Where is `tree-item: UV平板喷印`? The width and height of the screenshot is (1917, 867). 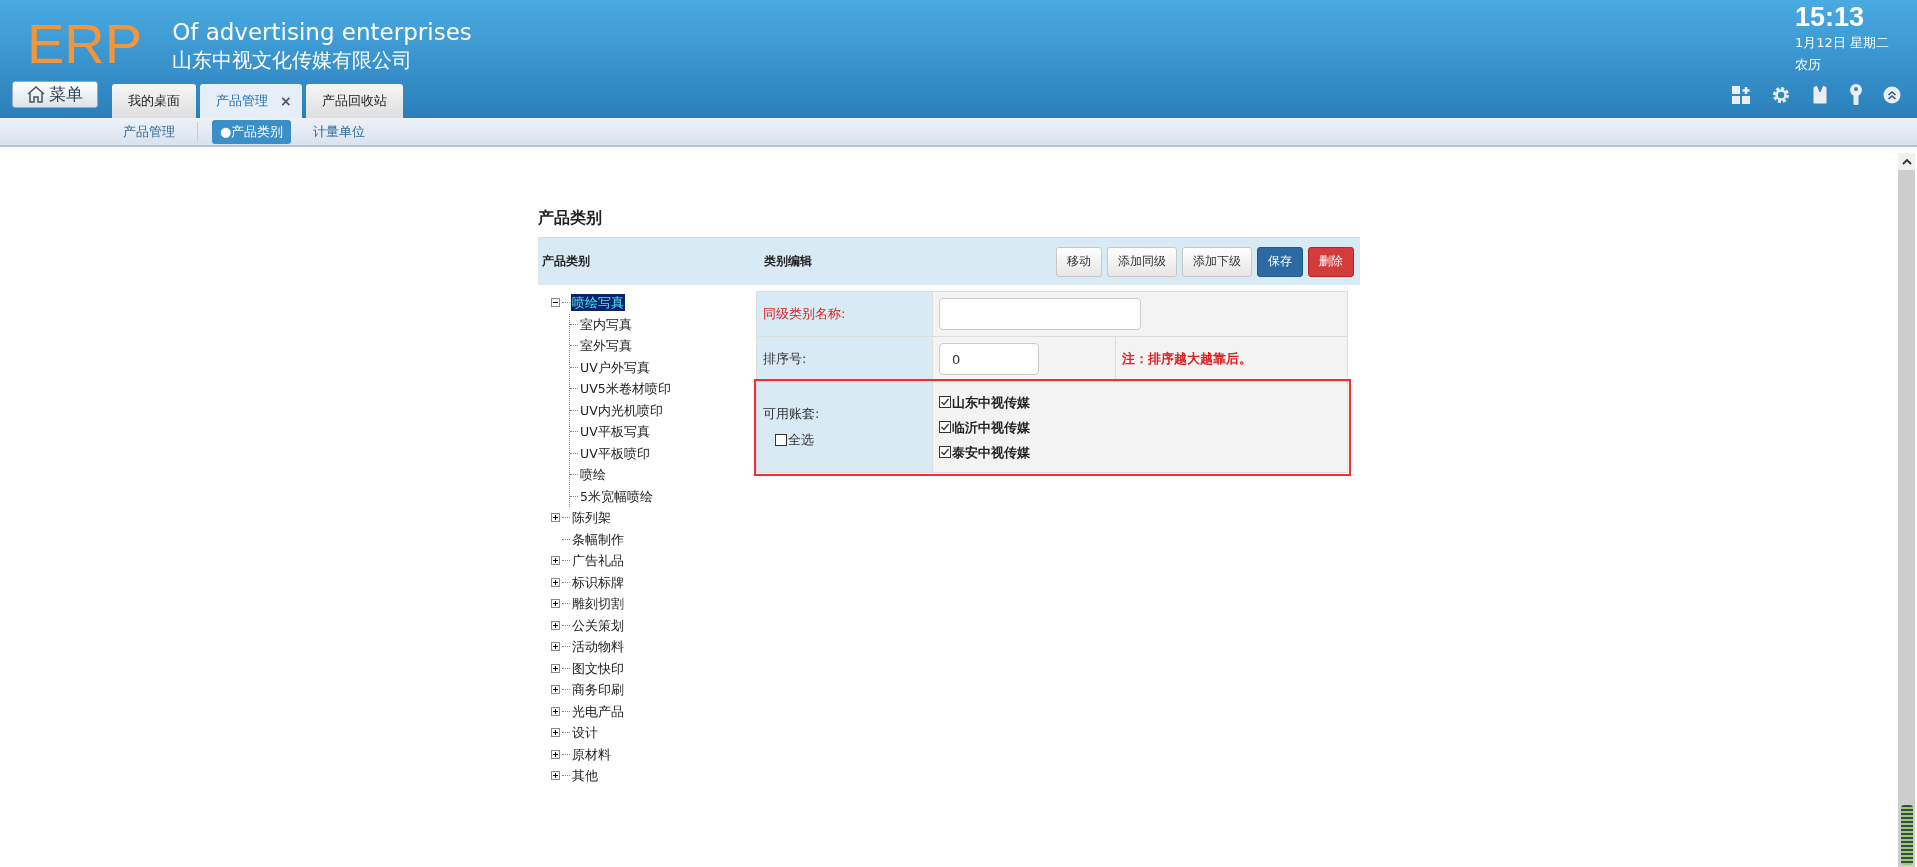 tree-item: UV平板喷印 is located at coordinates (615, 453).